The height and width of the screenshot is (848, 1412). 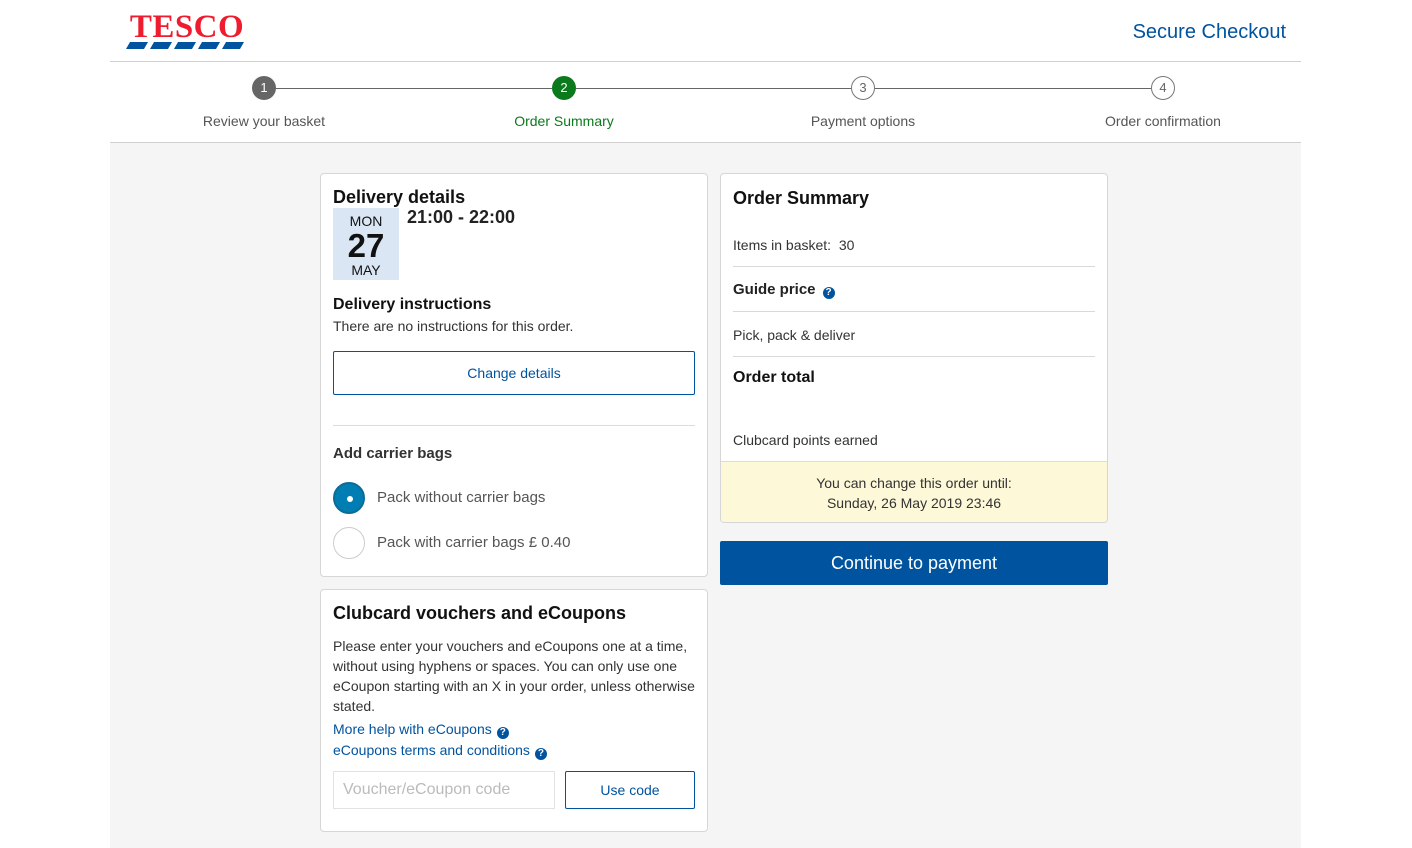 I want to click on secure-checkout-title: Secure Checkout, so click(x=1209, y=32).